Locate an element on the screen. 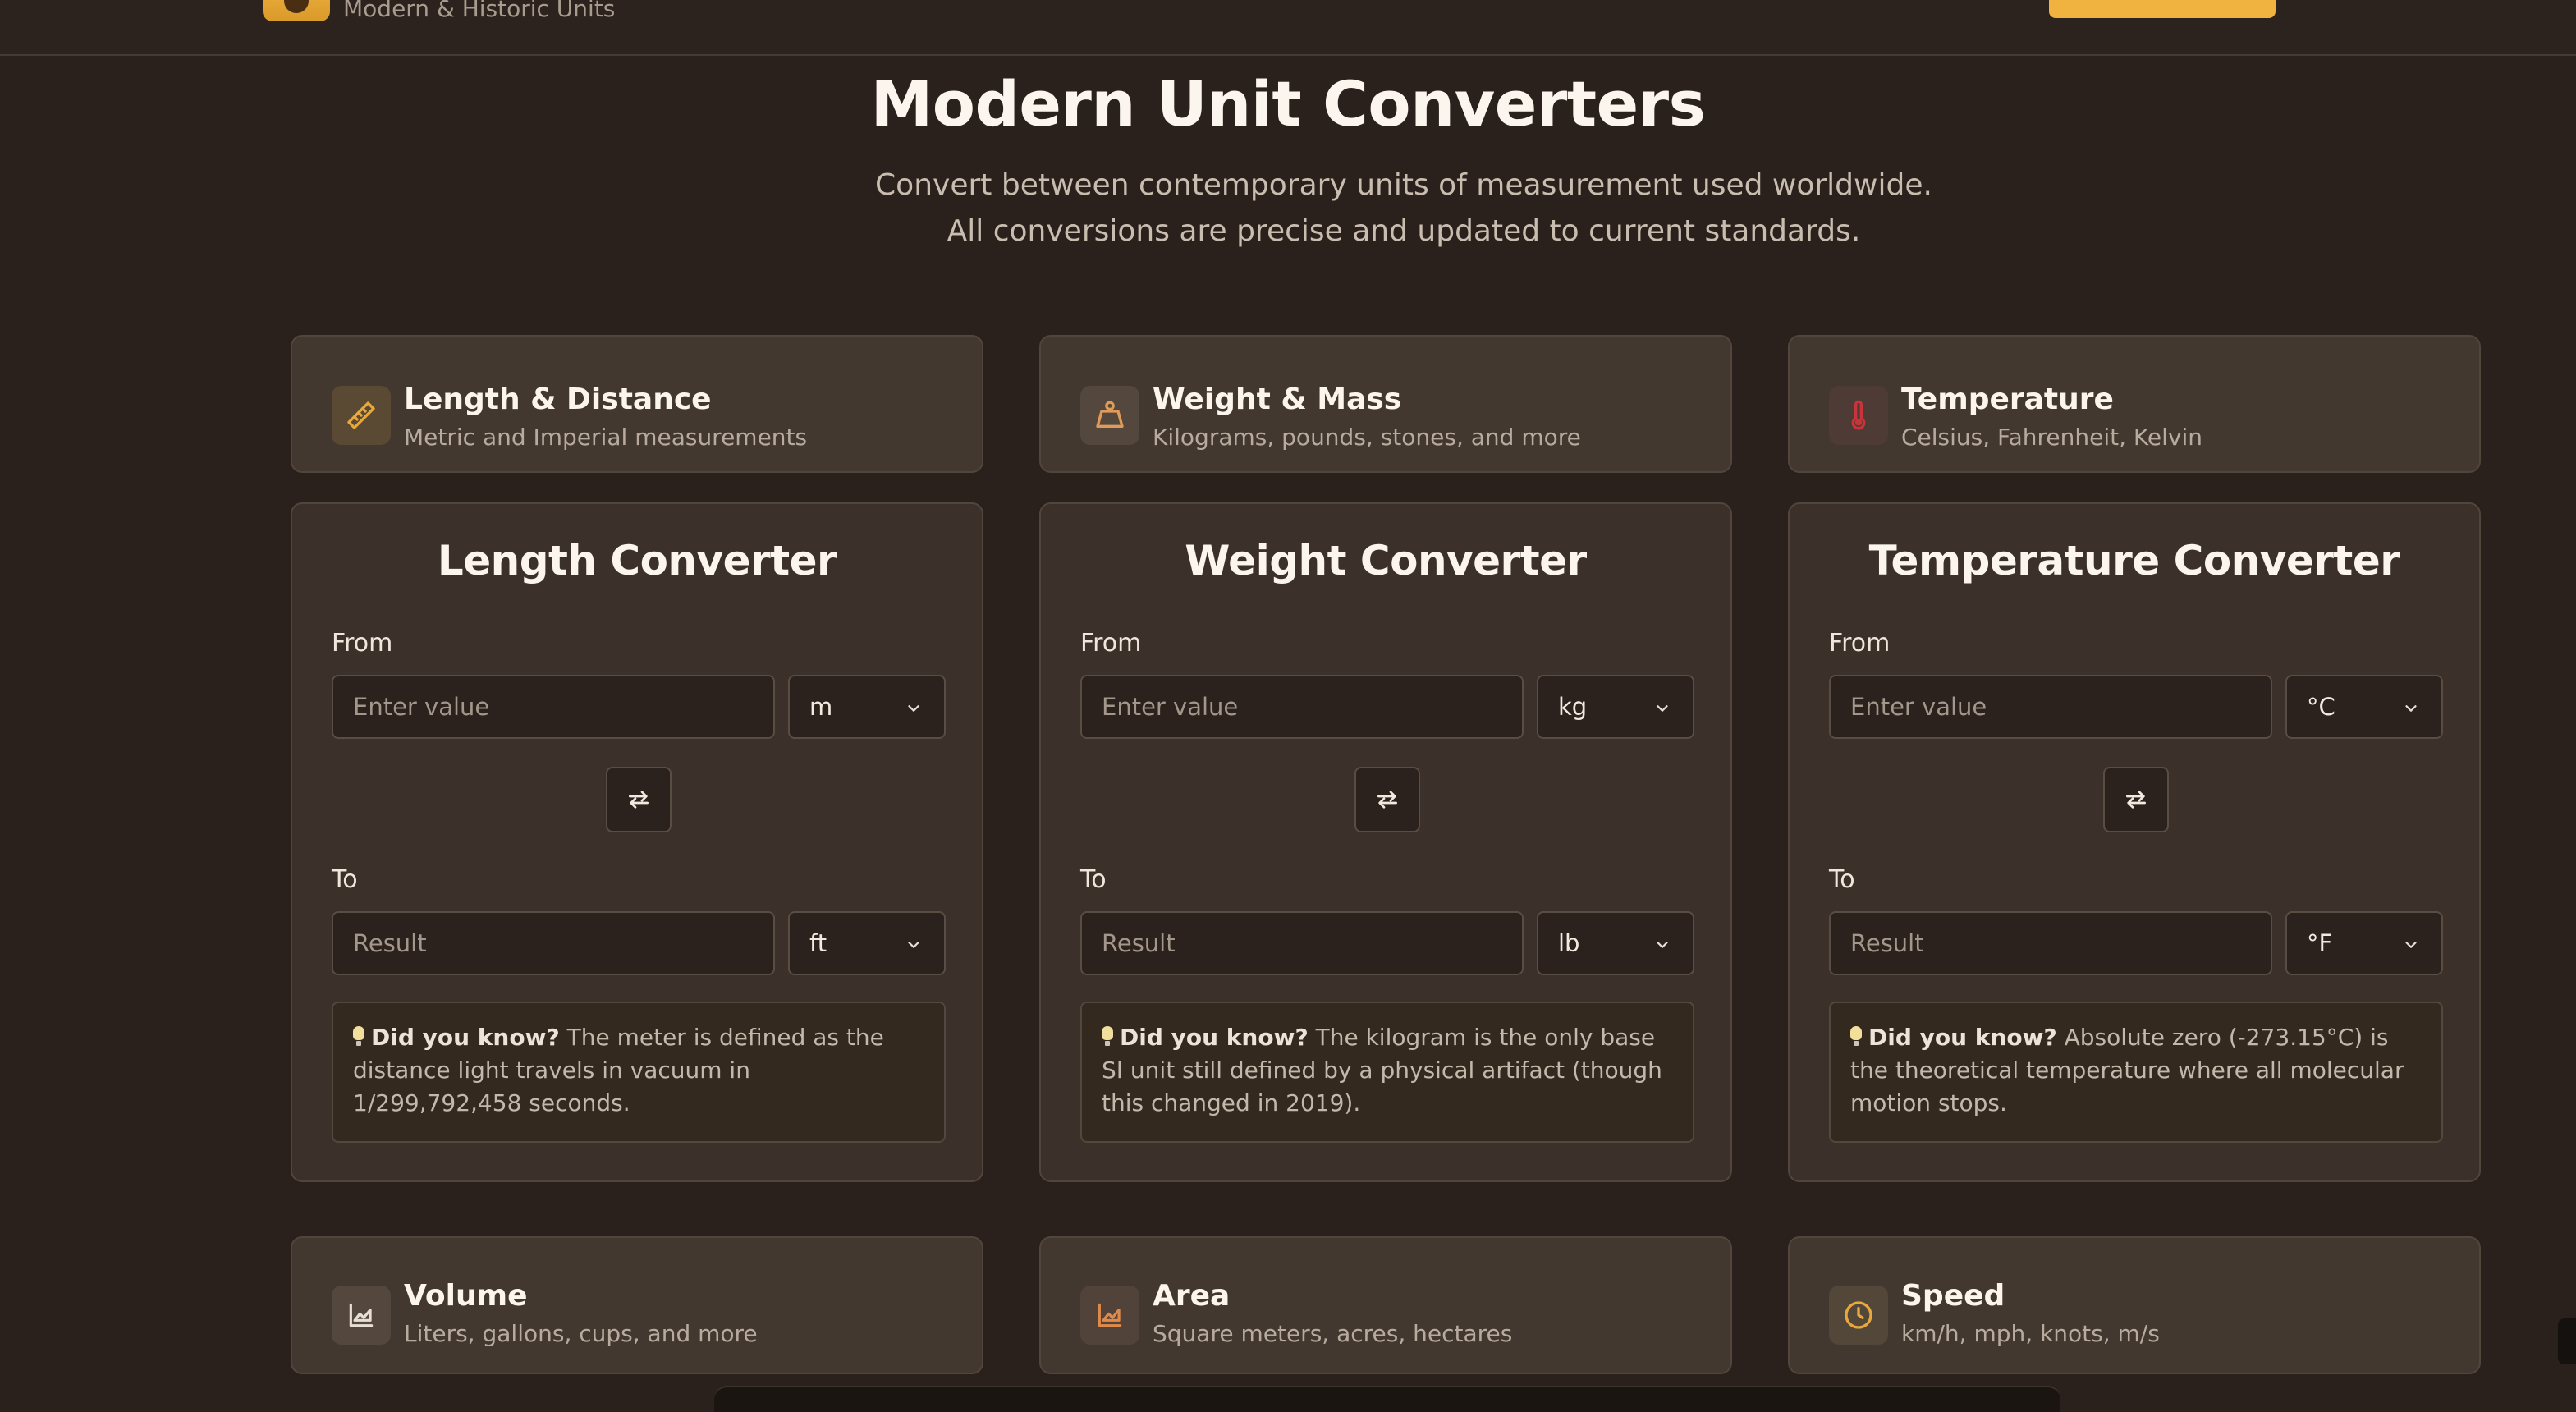  floating-bottom-bar is located at coordinates (1387, 1399).